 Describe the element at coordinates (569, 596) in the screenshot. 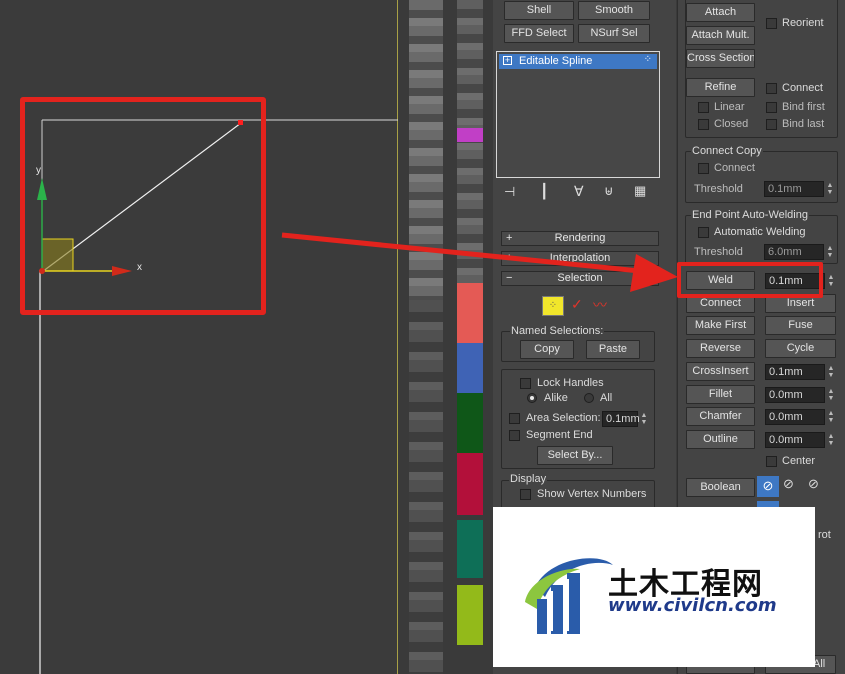

I see `watermark-logo-icon` at that location.